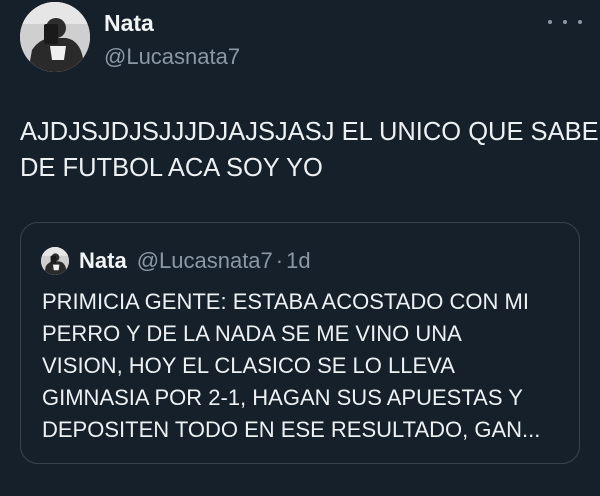 The width and height of the screenshot is (600, 496). Describe the element at coordinates (285, 301) in the screenshot. I see `quoted-text-line: PRIMICIA GENTE: ESTABA ACOSTADO CON MI` at that location.